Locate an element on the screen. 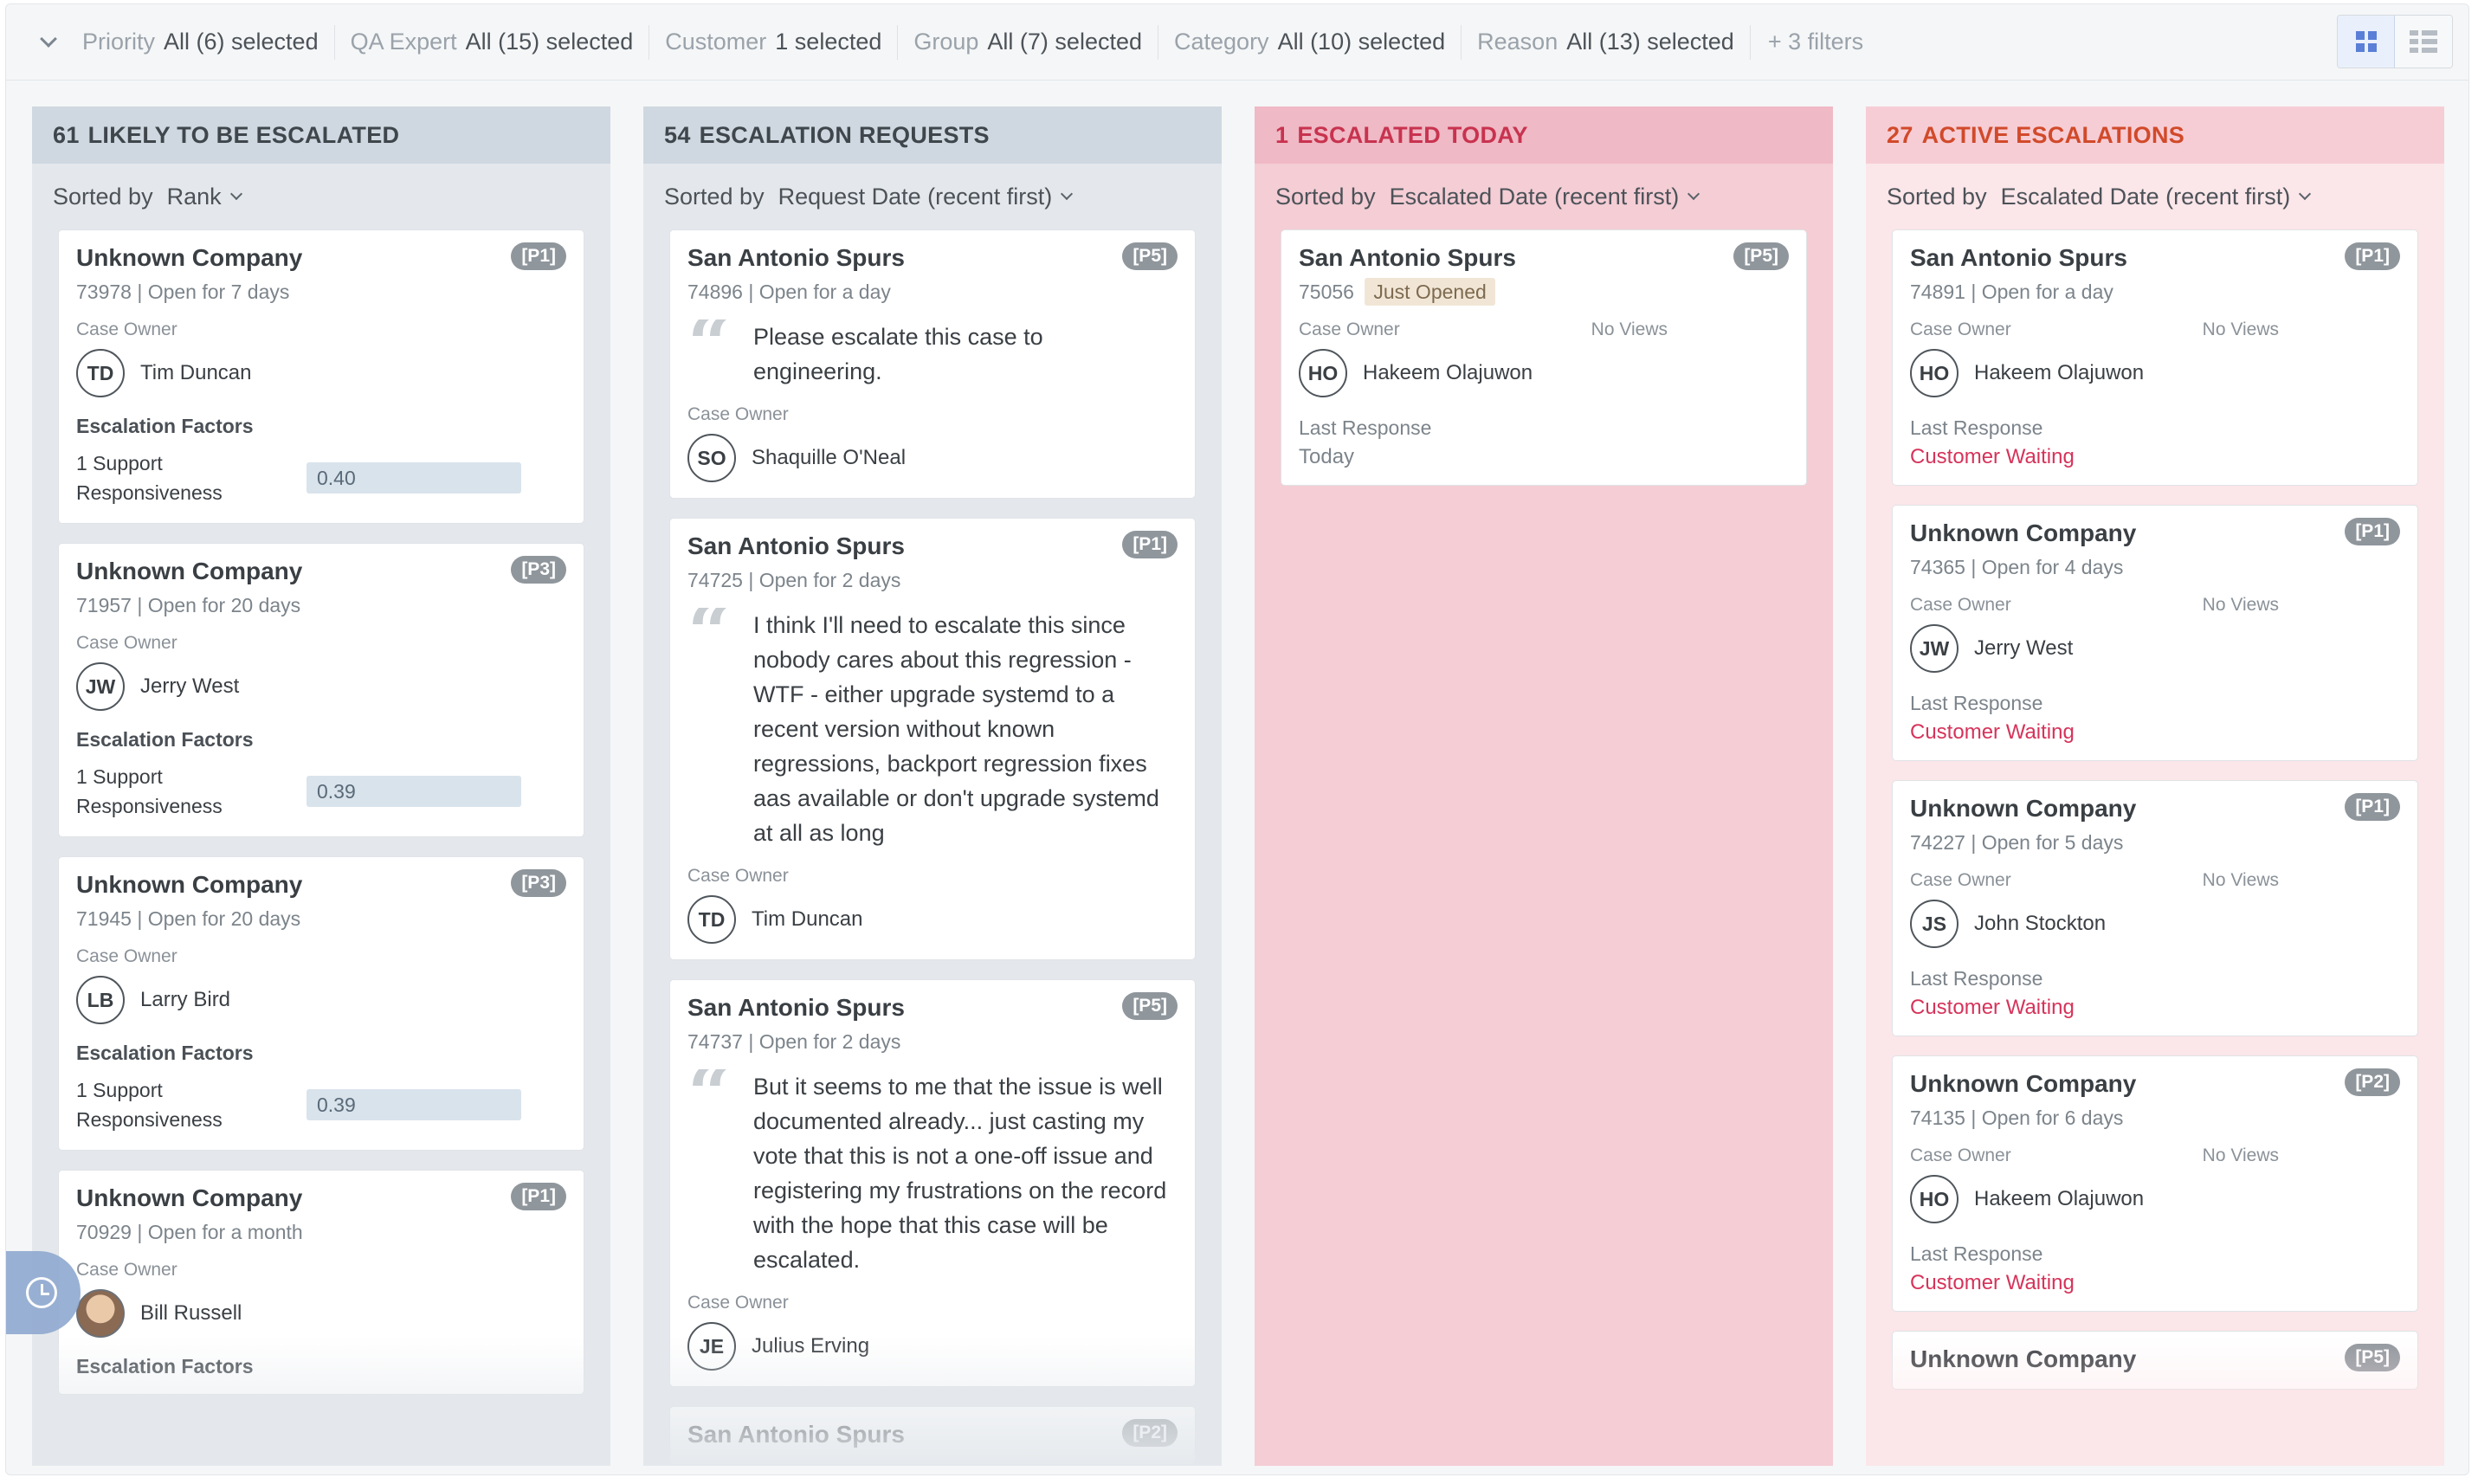  column-count: 54 is located at coordinates (677, 134).